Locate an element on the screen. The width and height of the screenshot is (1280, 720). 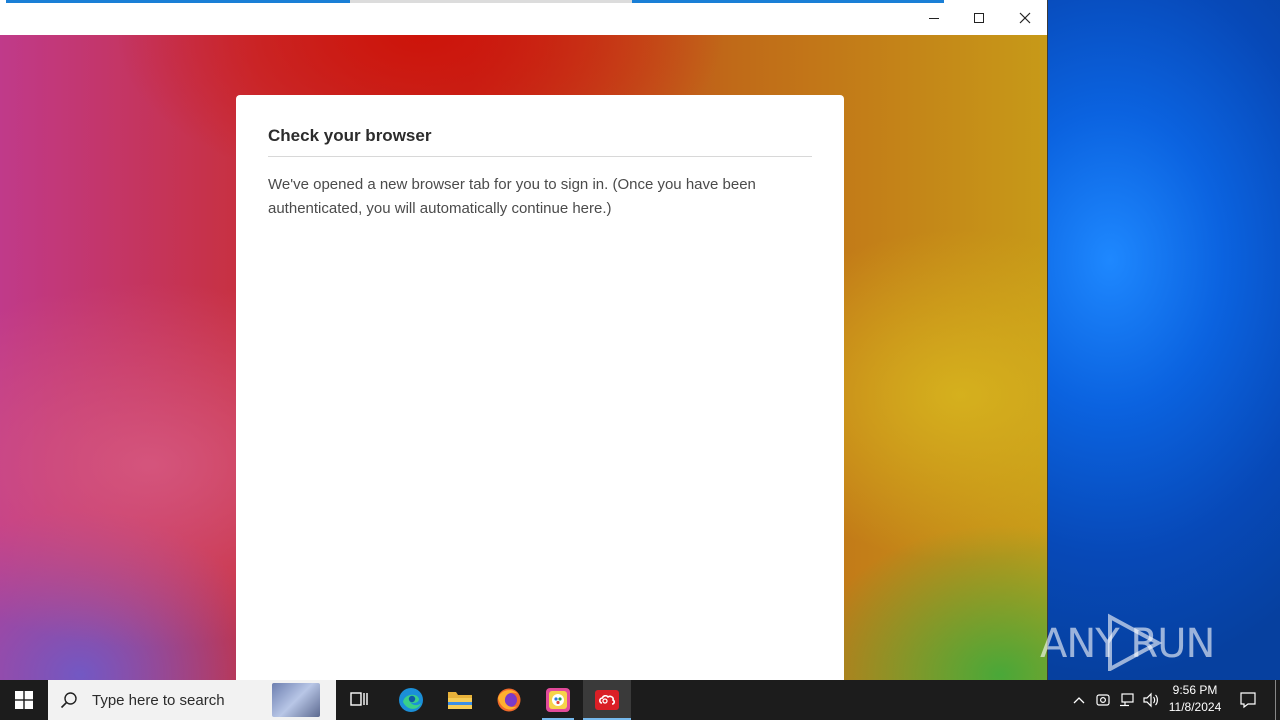
show-hidden-icons-button is located at coordinates (1079, 700).